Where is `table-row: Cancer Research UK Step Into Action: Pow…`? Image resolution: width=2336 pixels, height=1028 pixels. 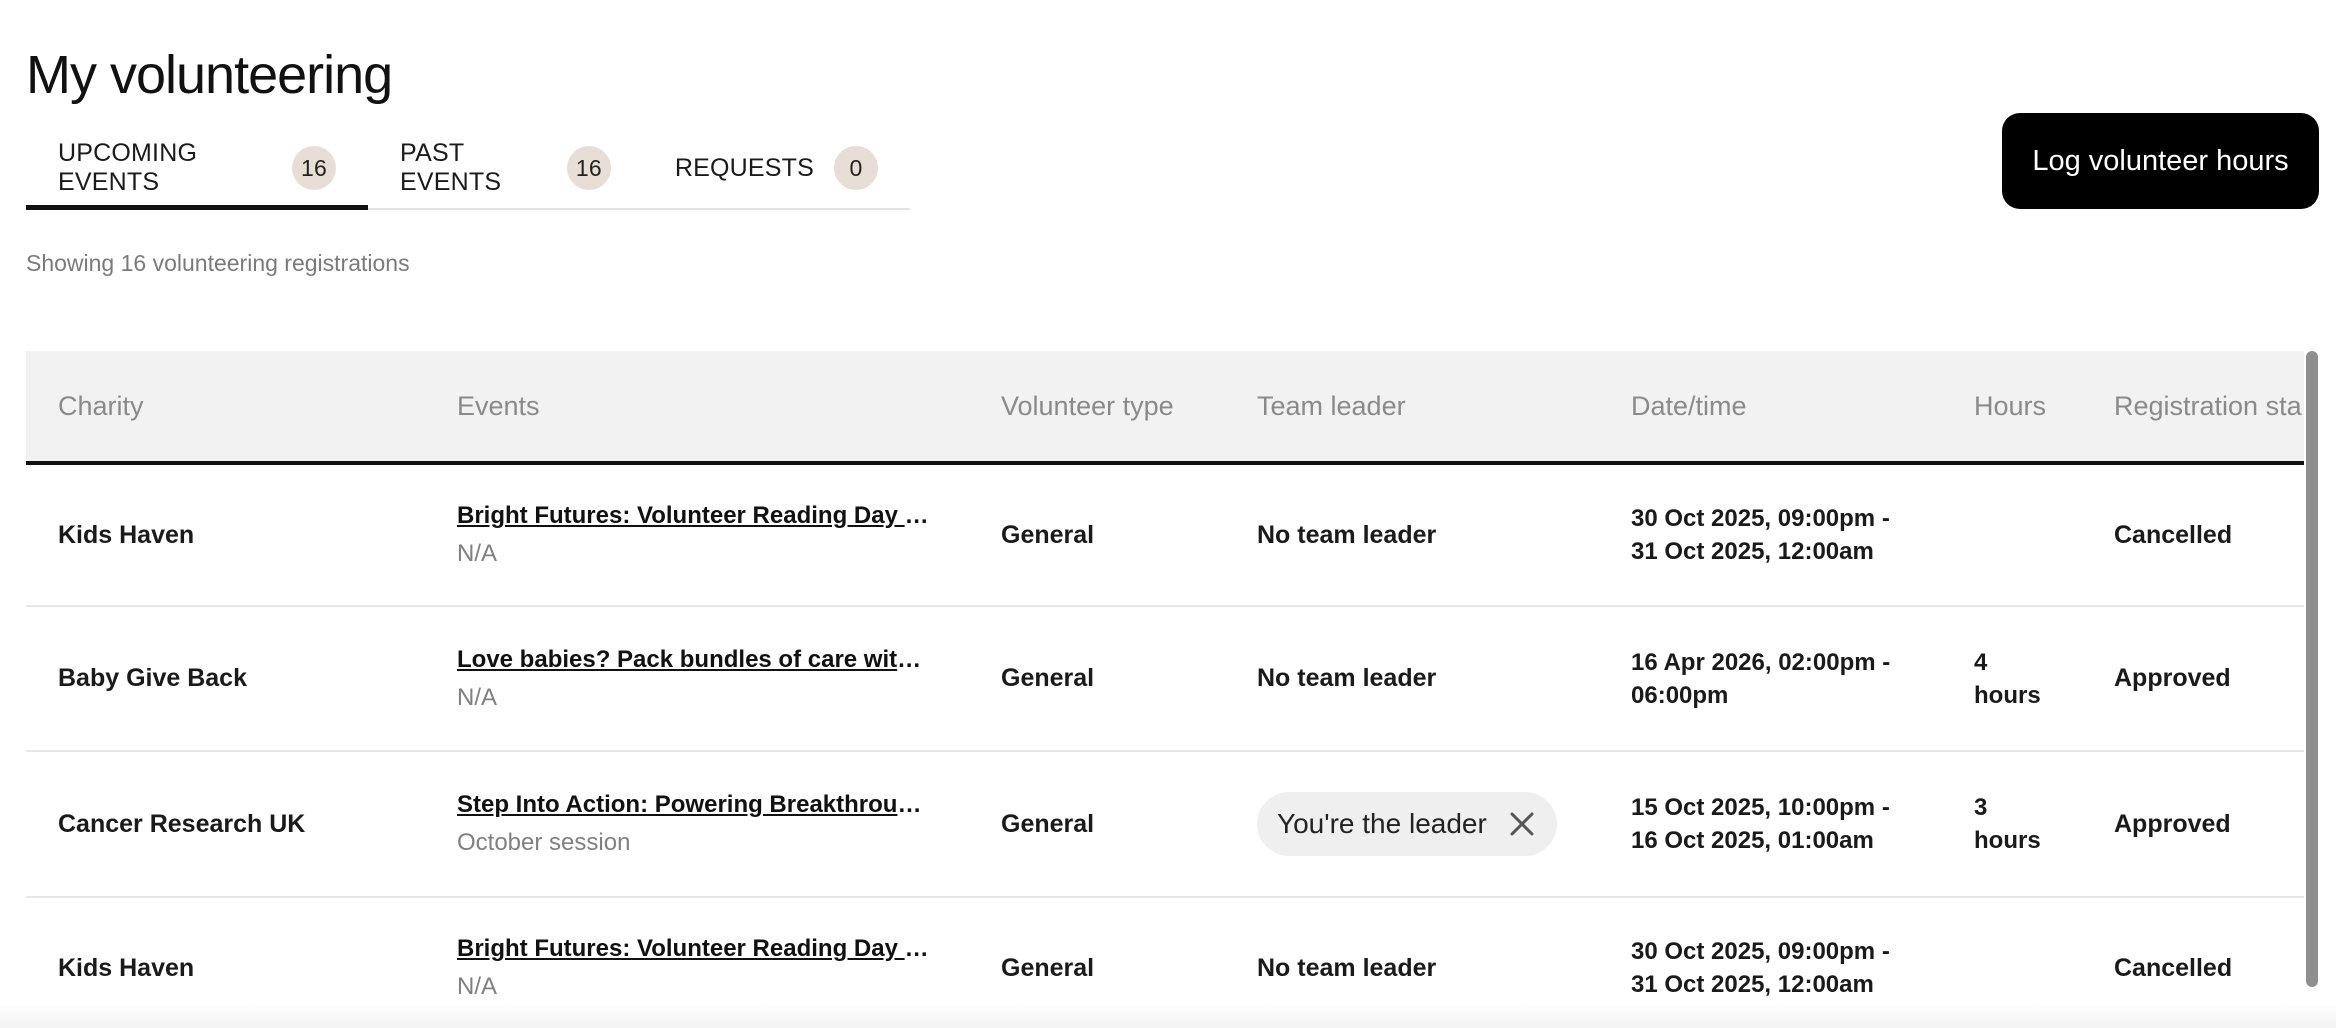
table-row: Cancer Research UK Step Into Action: Pow… is located at coordinates (1165, 825).